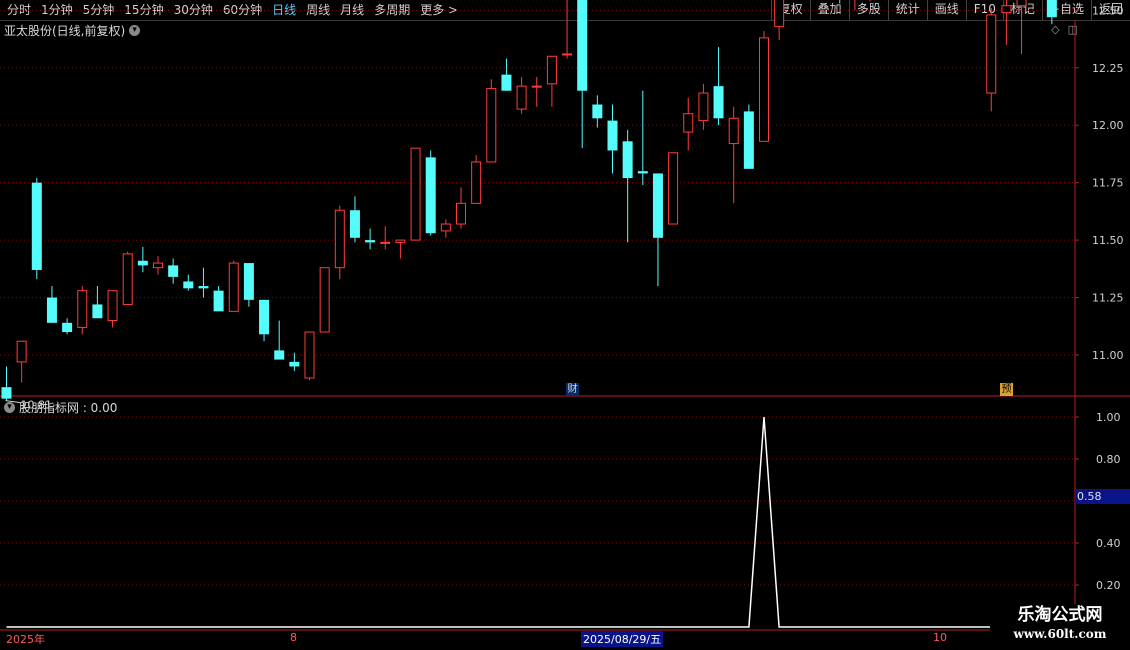  Describe the element at coordinates (9, 407) in the screenshot. I see `chevron-down-icon: ▾` at that location.